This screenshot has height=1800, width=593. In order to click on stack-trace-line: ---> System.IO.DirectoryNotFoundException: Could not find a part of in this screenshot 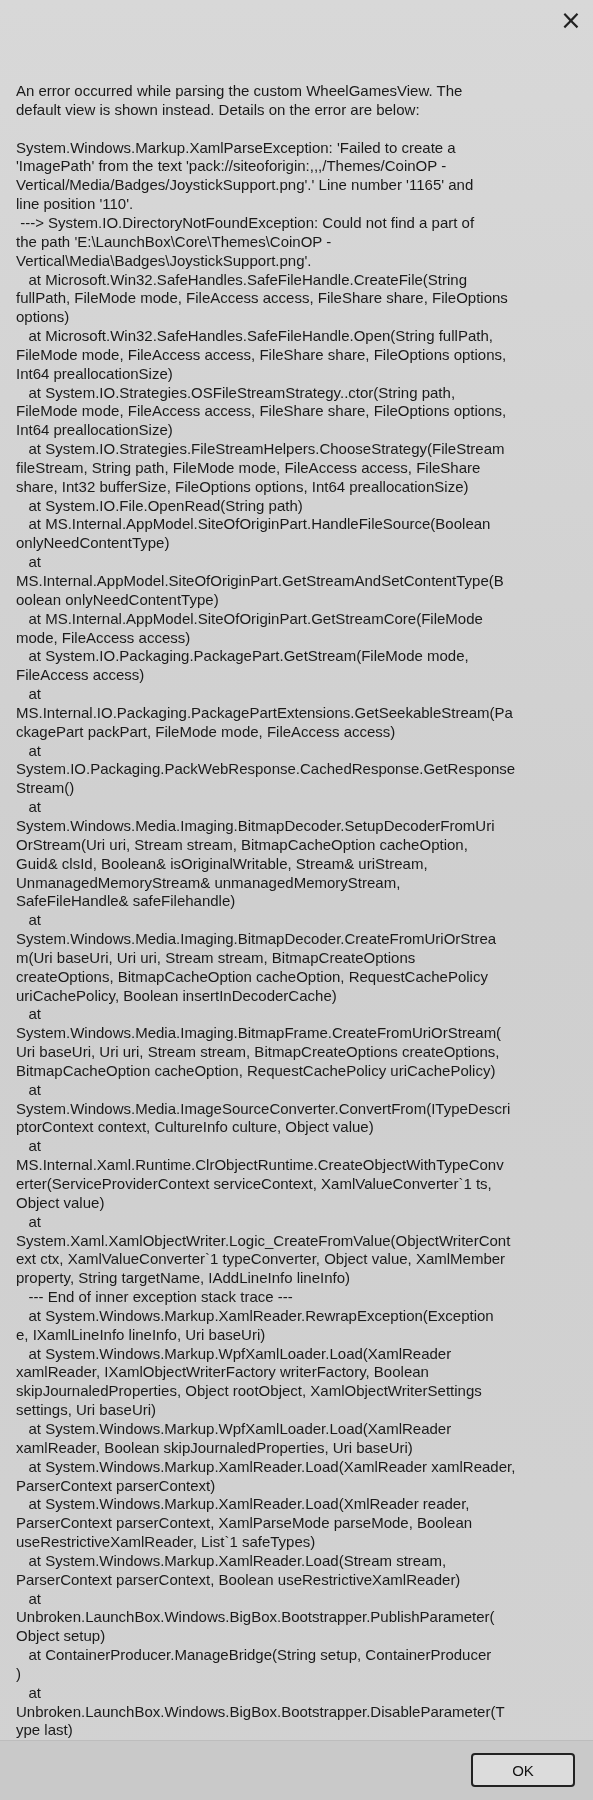, I will do `click(247, 223)`.